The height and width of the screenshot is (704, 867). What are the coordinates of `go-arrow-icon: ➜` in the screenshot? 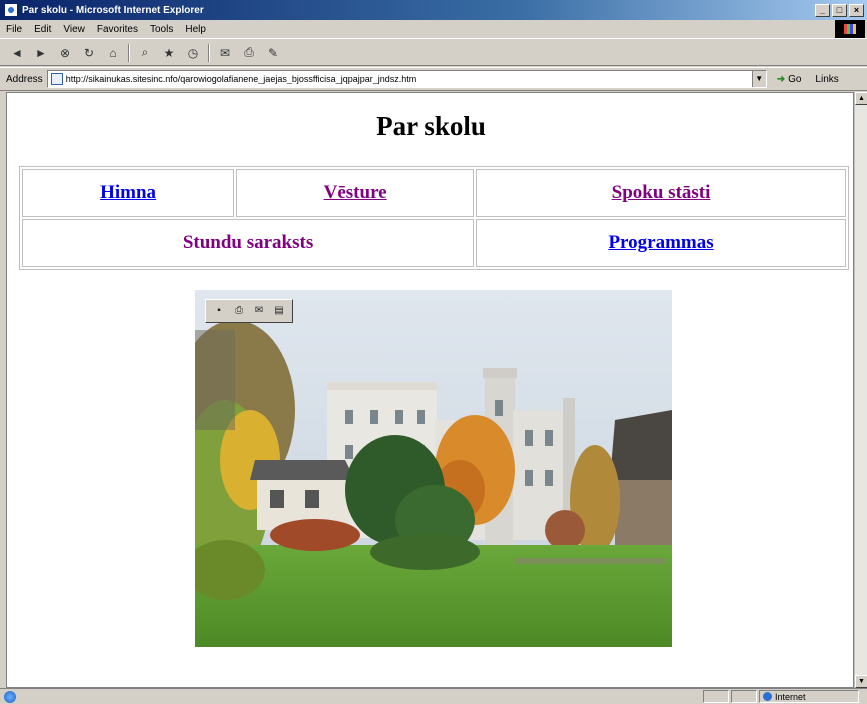 It's located at (781, 79).